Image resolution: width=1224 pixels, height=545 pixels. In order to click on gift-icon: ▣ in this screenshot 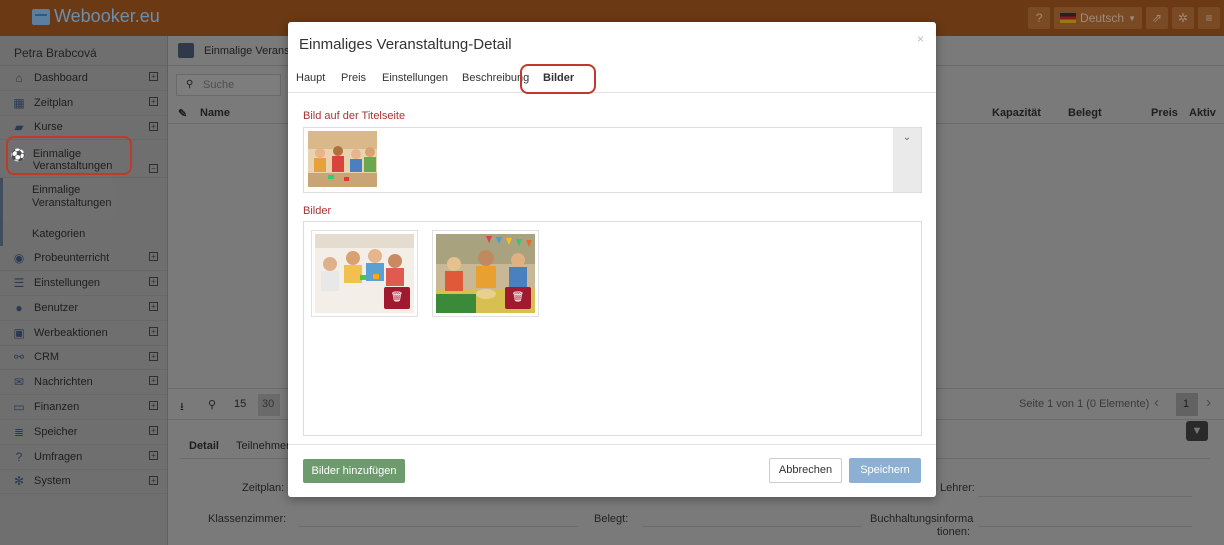, I will do `click(19, 332)`.